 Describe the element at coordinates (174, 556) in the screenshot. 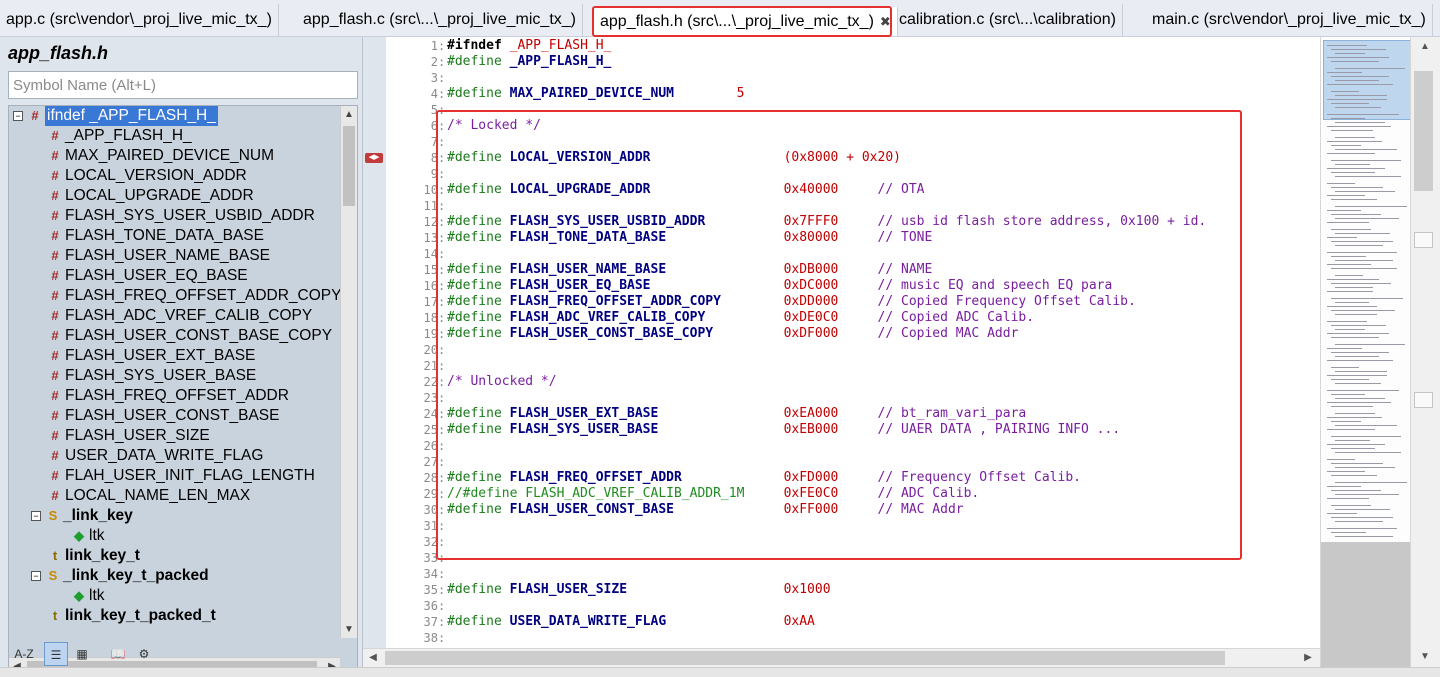

I see `tree-item: t link_key_t` at that location.